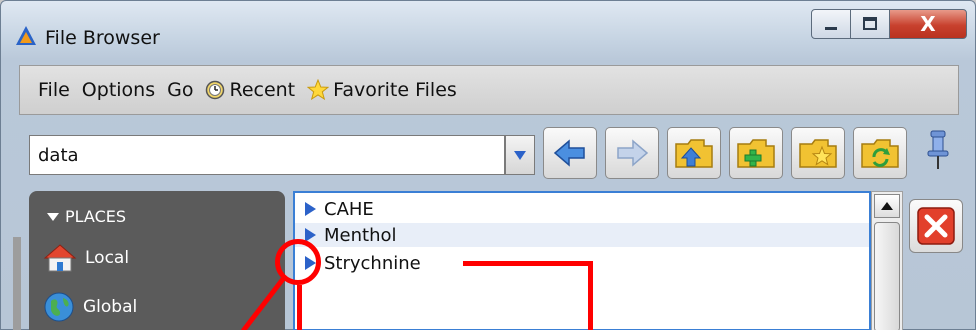  I want to click on close-window-button: X, so click(928, 24).